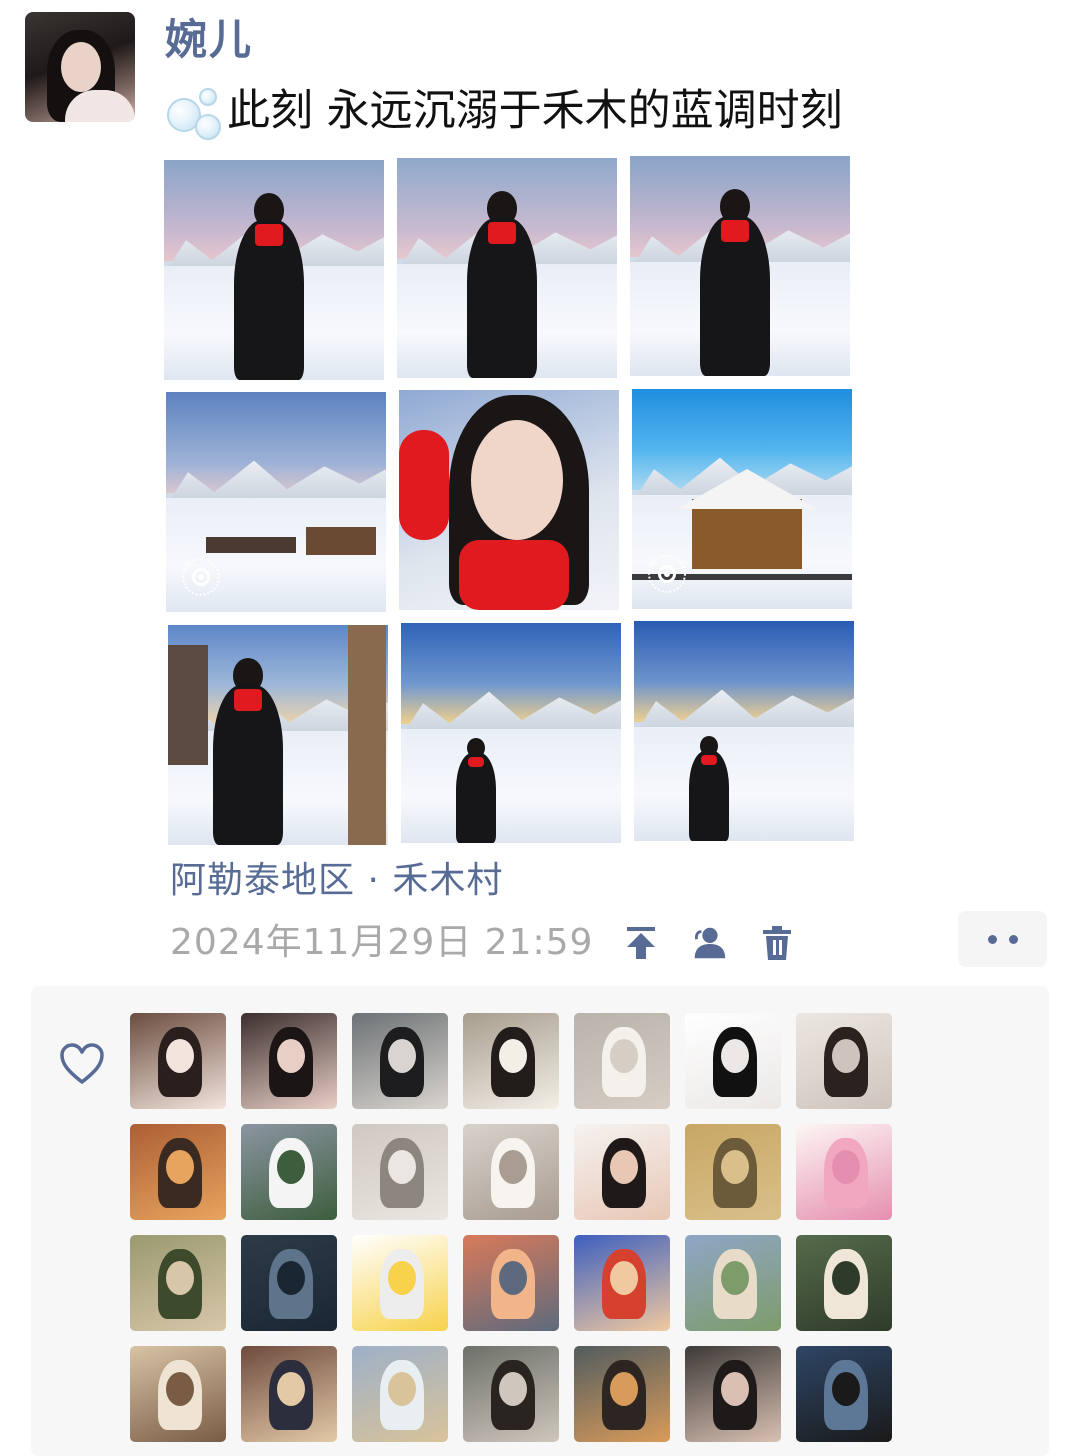 This screenshot has width=1080, height=1456. I want to click on post-text-content: 此刻 永远沉溺于禾木的蓝调时刻, so click(535, 111).